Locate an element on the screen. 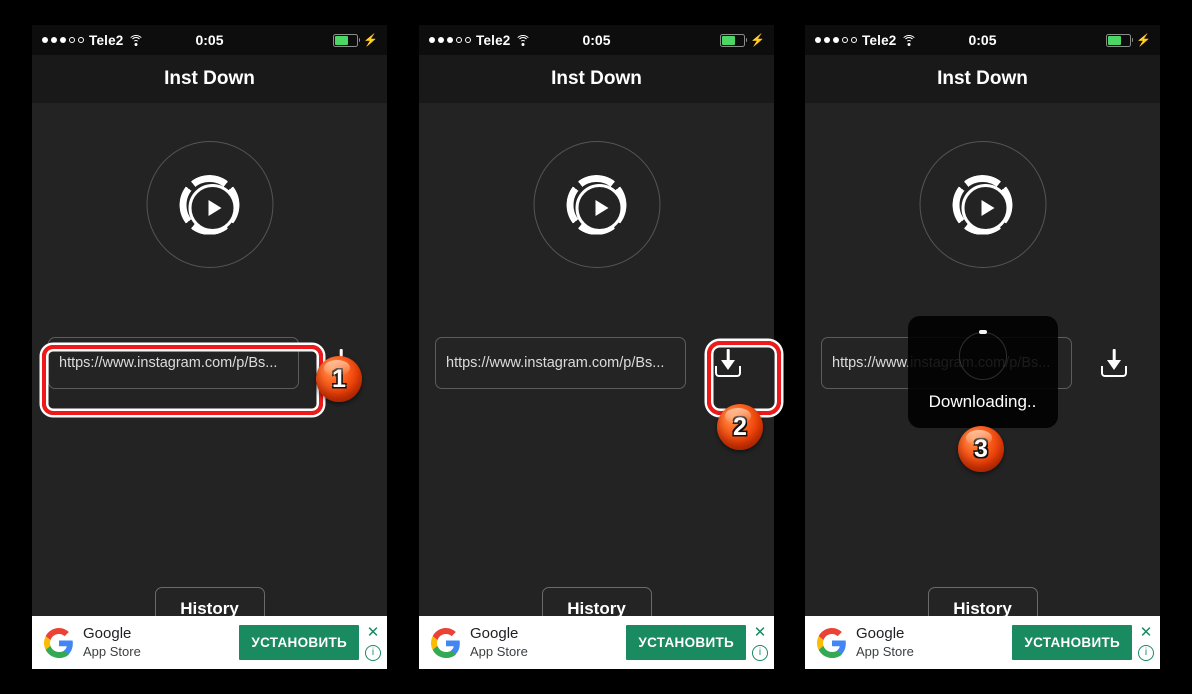 The width and height of the screenshot is (1192, 694). spinner-icon is located at coordinates (982, 355).